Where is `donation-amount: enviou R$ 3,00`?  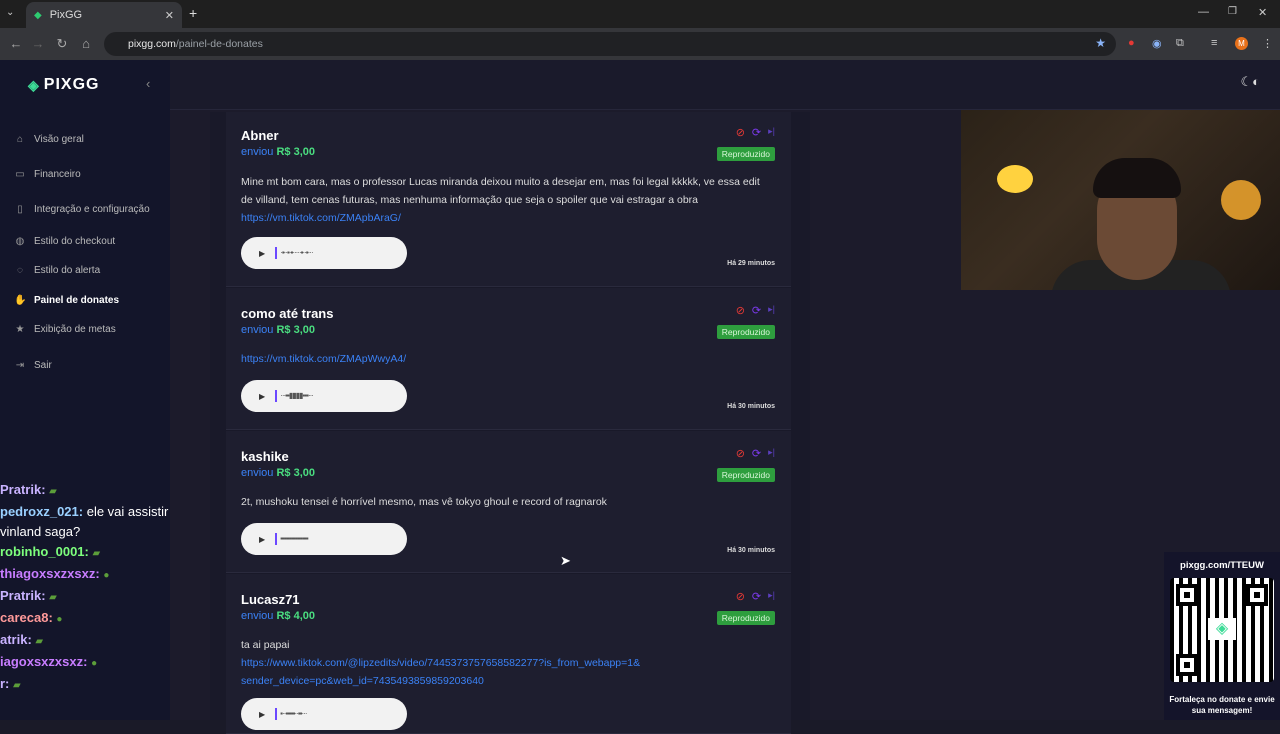
donation-amount: enviou R$ 3,00 is located at coordinates (278, 152).